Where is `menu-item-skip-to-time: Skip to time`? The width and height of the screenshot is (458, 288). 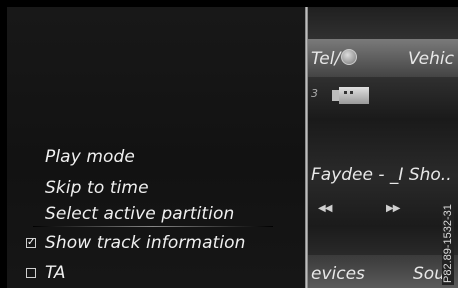
menu-item-skip-to-time: Skip to time is located at coordinates (97, 188).